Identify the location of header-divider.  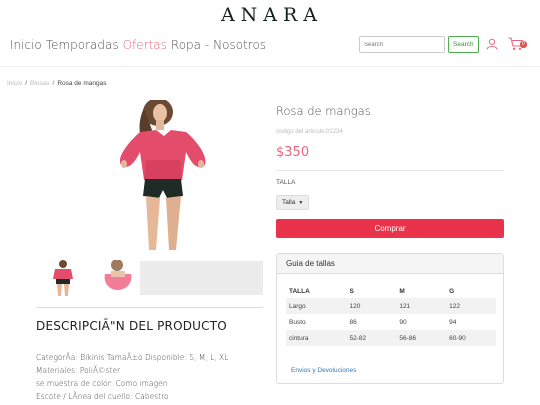
(270, 66).